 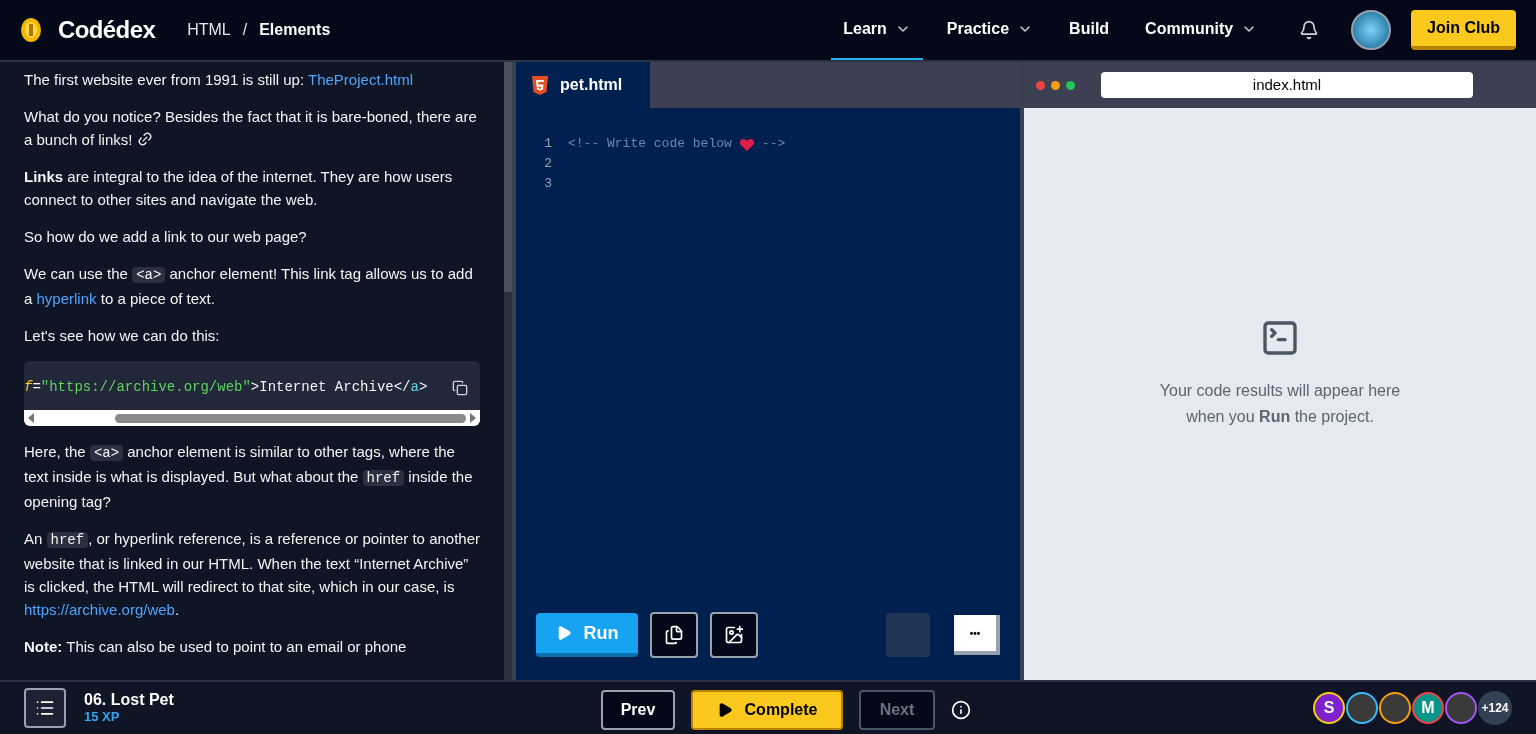 What do you see at coordinates (102, 716) in the screenshot?
I see `xp-label: 15 XP` at bounding box center [102, 716].